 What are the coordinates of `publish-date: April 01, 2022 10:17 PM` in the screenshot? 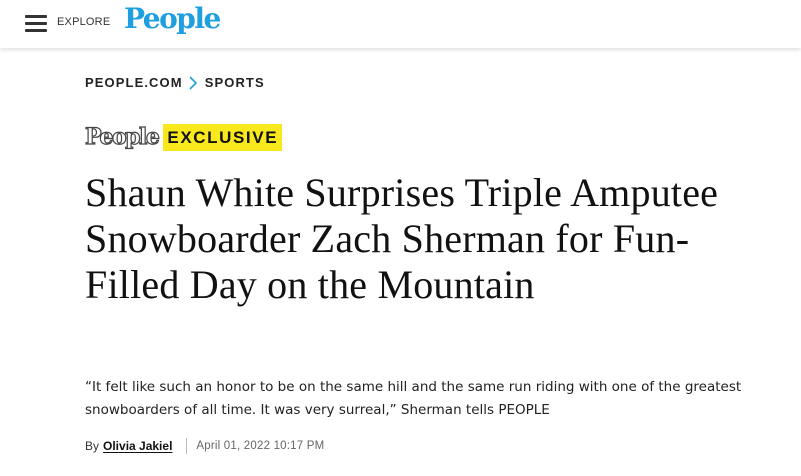 It's located at (260, 446).